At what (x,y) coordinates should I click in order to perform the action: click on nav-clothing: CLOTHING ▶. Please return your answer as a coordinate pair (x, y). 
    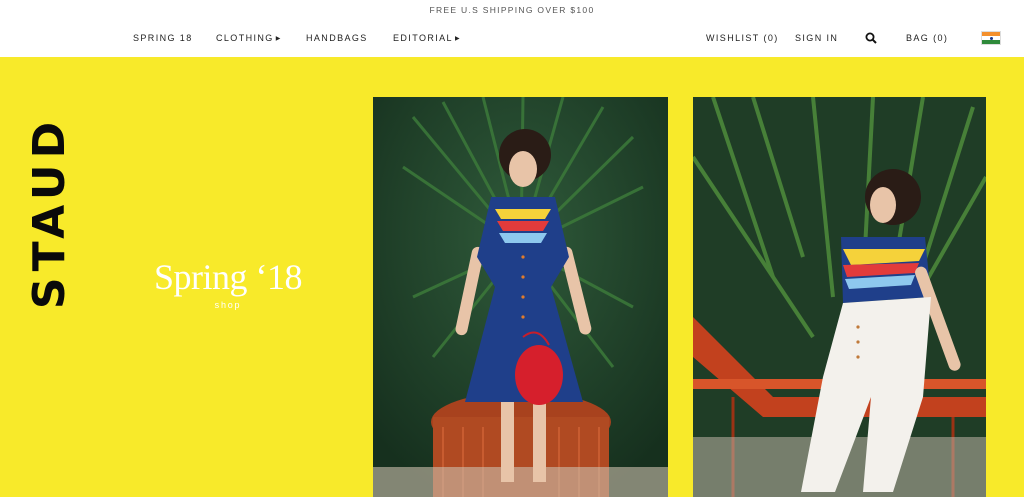
    Looking at the image, I should click on (249, 38).